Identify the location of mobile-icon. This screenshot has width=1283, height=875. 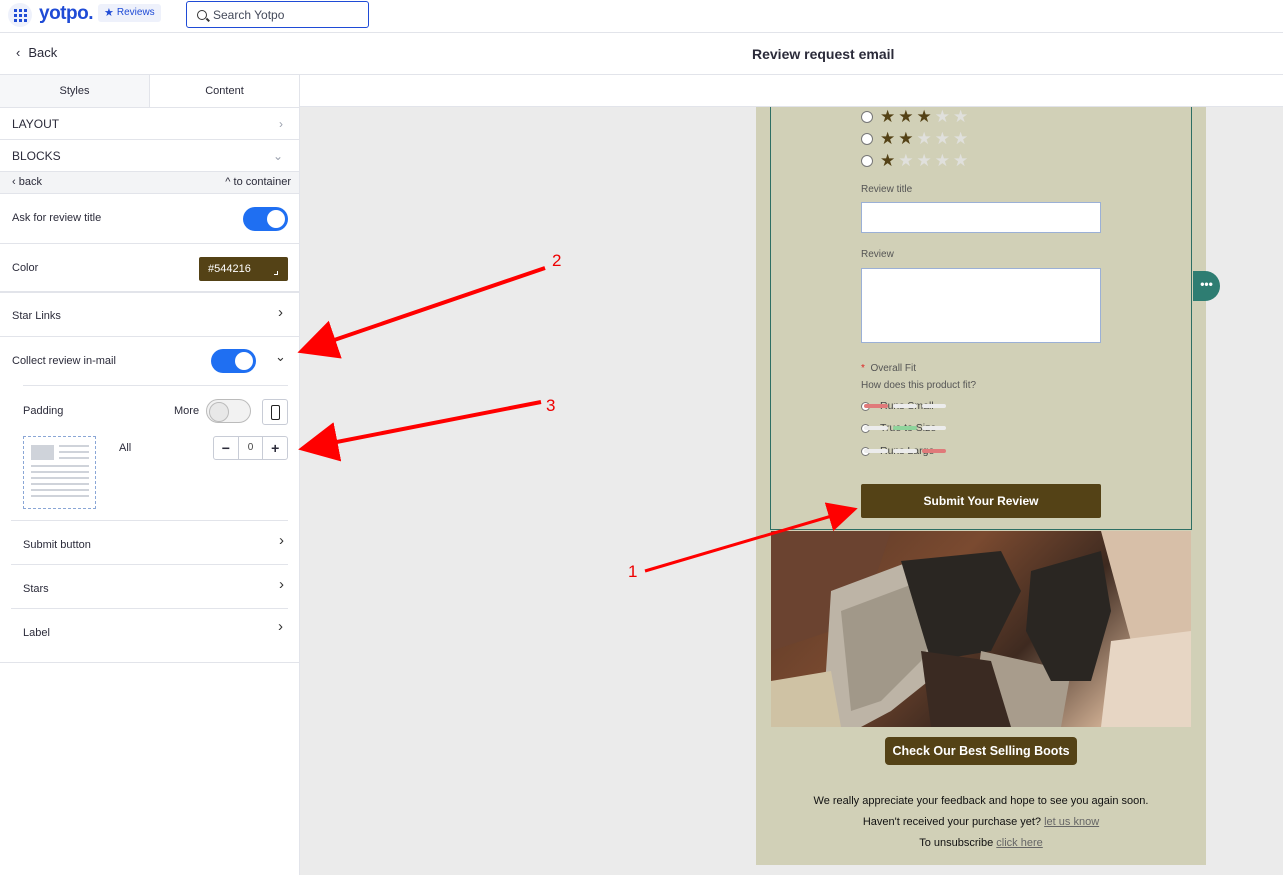
(275, 412).